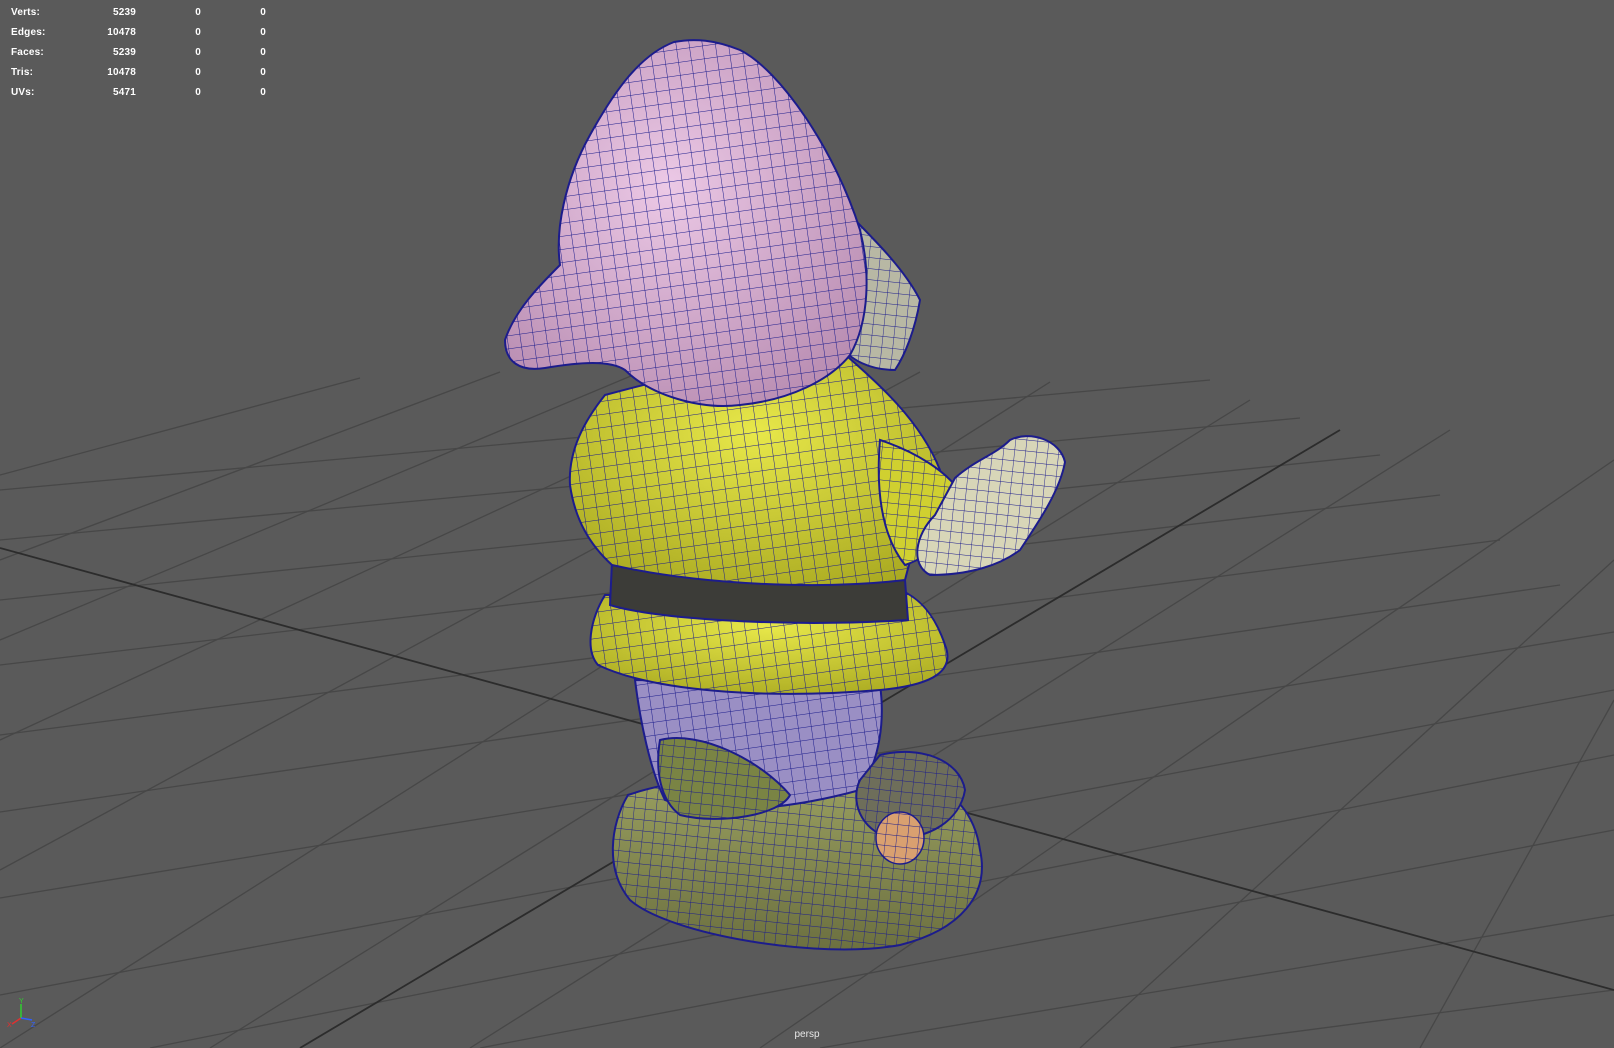 This screenshot has width=1614, height=1048. Describe the element at coordinates (22, 72) in the screenshot. I see `hud-label: Tris:` at that location.